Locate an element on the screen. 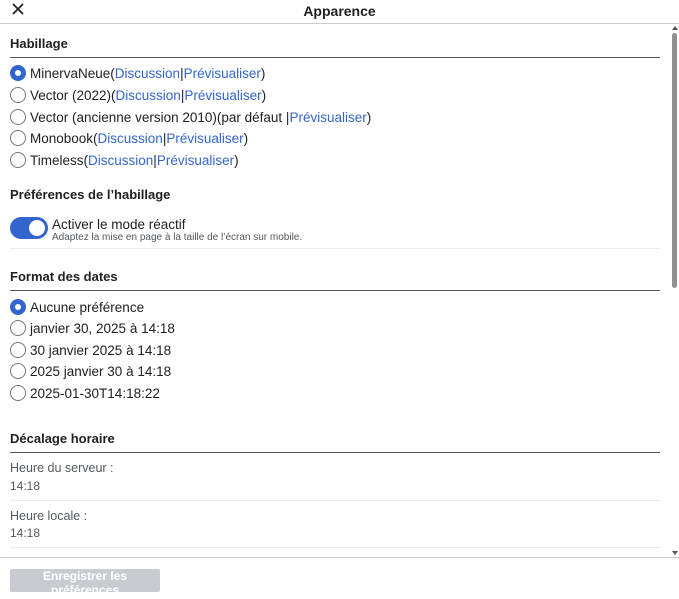 This screenshot has width=679, height=599. skin-name: Vector (2022) is located at coordinates (71, 95).